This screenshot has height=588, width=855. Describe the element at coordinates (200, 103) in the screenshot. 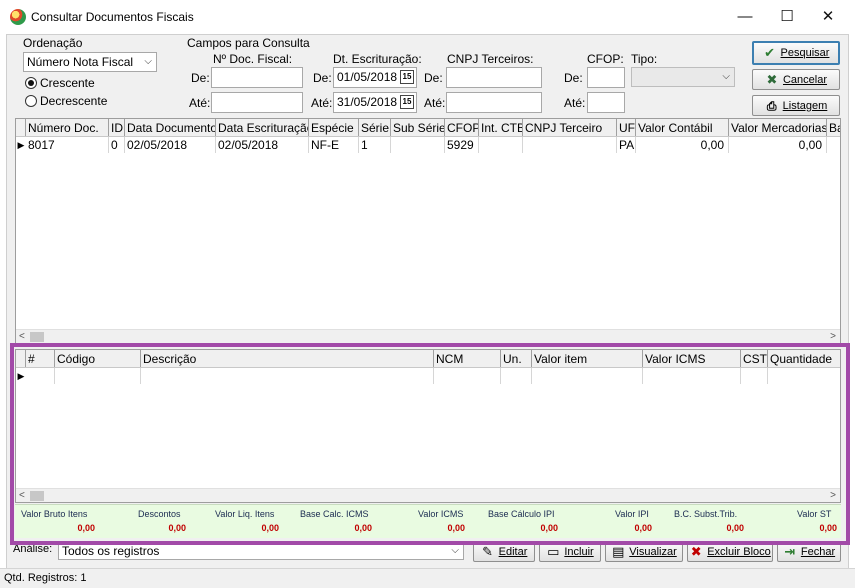

I see `num-doc-ate-label: Até:` at that location.